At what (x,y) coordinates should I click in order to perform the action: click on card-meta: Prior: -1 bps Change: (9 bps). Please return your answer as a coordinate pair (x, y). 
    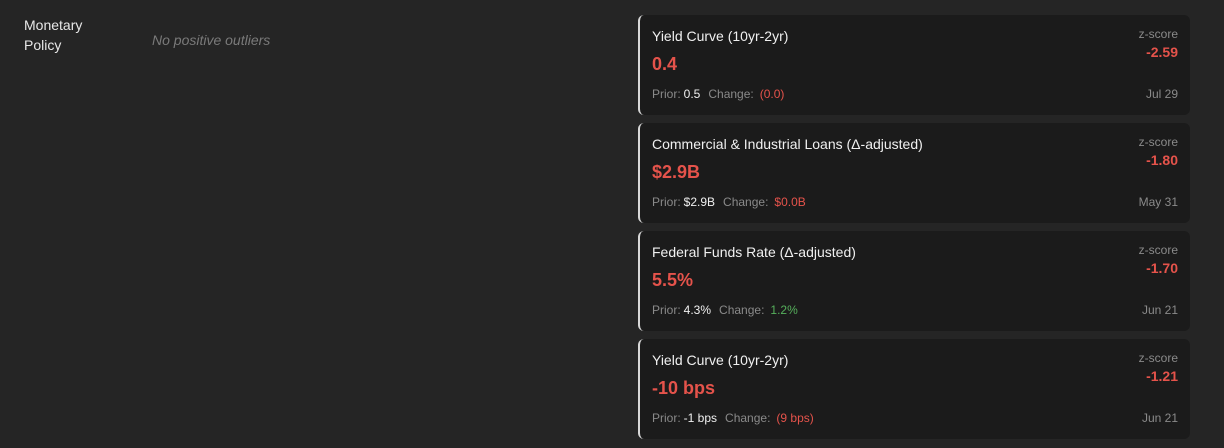
    Looking at the image, I should click on (733, 418).